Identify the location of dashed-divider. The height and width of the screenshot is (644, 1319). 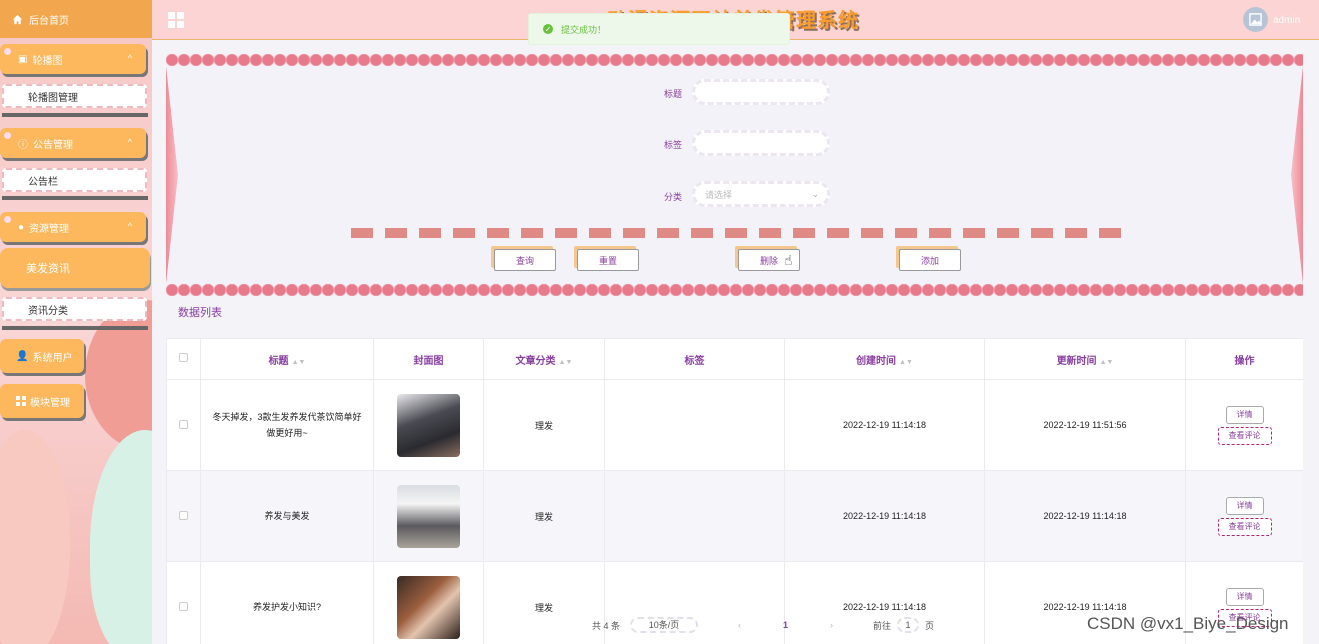
(736, 233).